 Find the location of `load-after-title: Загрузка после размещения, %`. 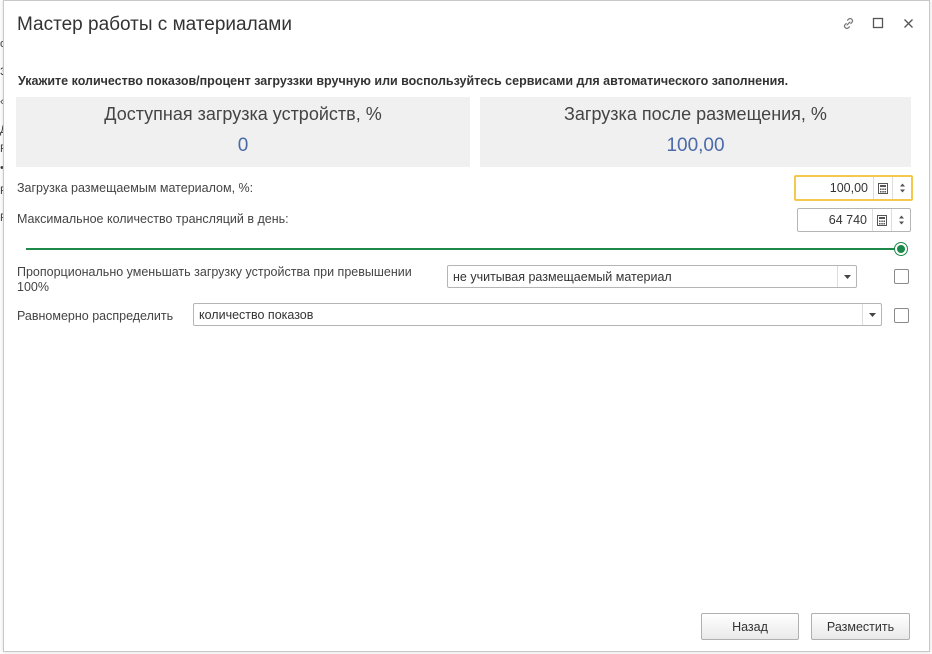

load-after-title: Загрузка после размещения, % is located at coordinates (695, 114).